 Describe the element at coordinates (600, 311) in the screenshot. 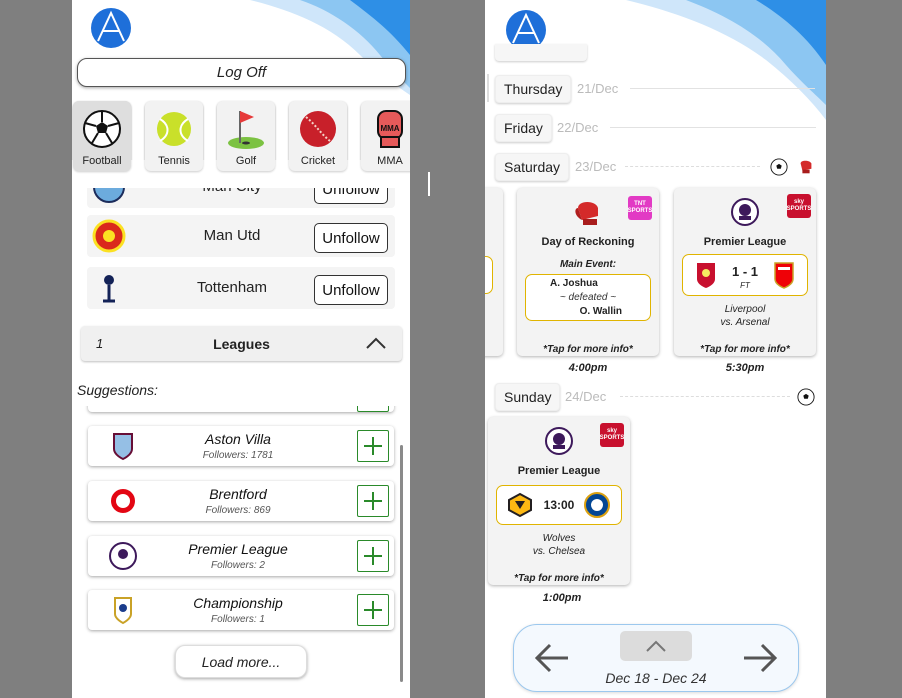

I see `fighter-2: O. Wallin` at that location.